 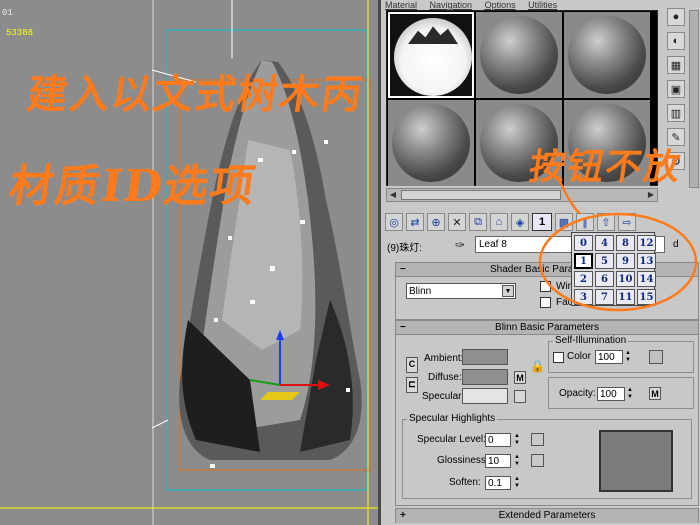 I want to click on opacity-label: Opacity:, so click(x=577, y=393).